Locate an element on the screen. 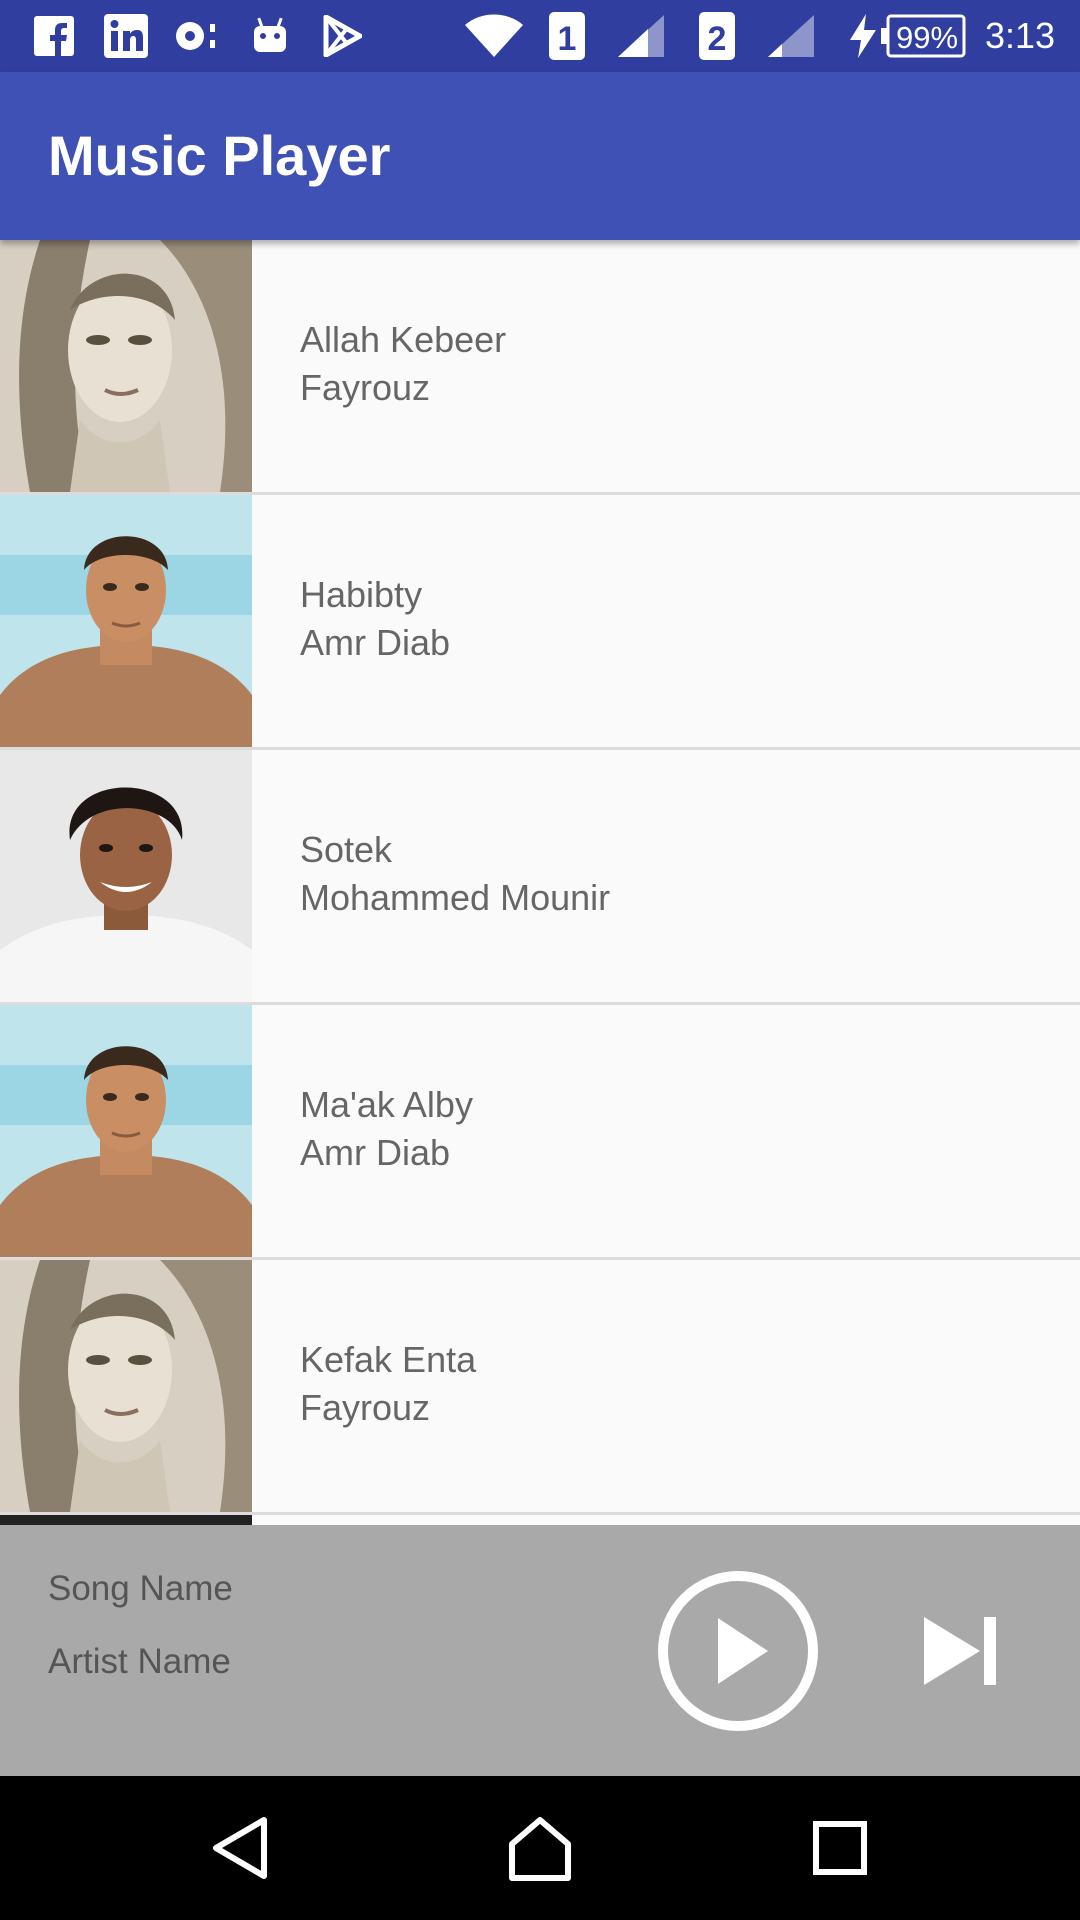 The image size is (1080, 1920). back-button is located at coordinates (240, 1848).